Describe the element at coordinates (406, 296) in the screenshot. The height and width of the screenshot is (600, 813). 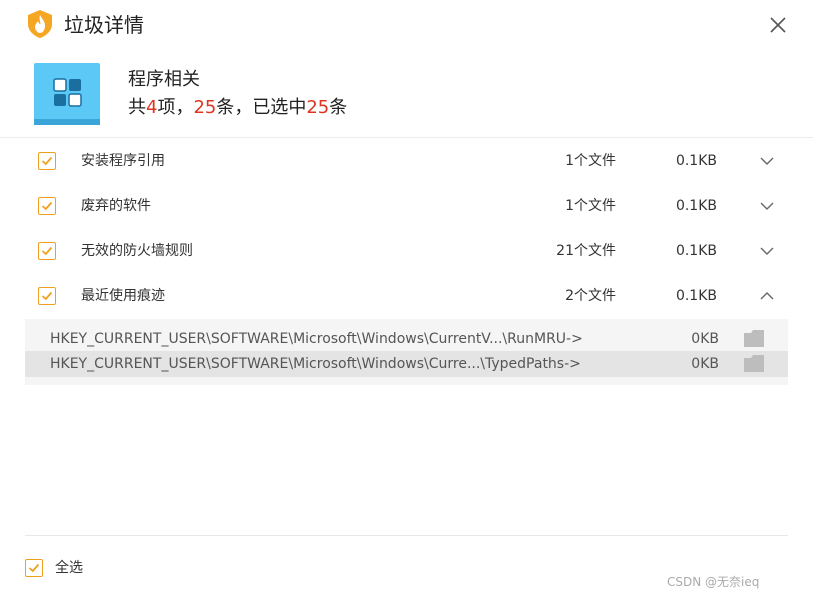
I see `list-item: 最近使用痕迹 2个文件 0.1KB` at that location.